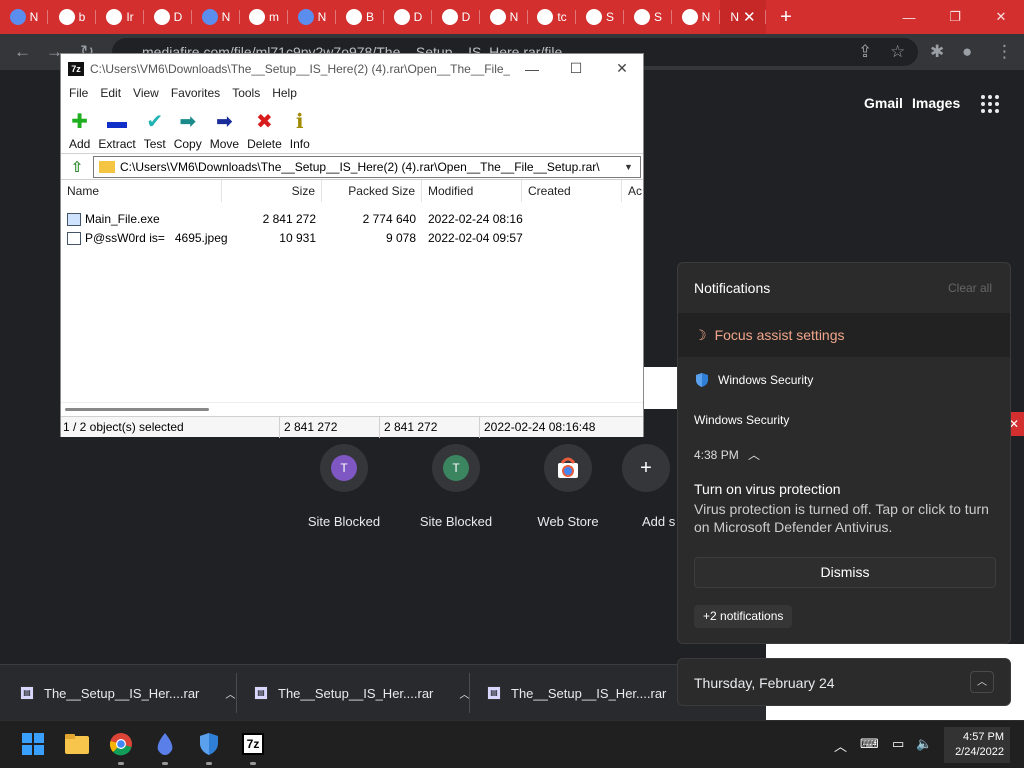 The width and height of the screenshot is (1024, 768). What do you see at coordinates (568, 486) in the screenshot?
I see `shortcut-tile: Web Store` at bounding box center [568, 486].